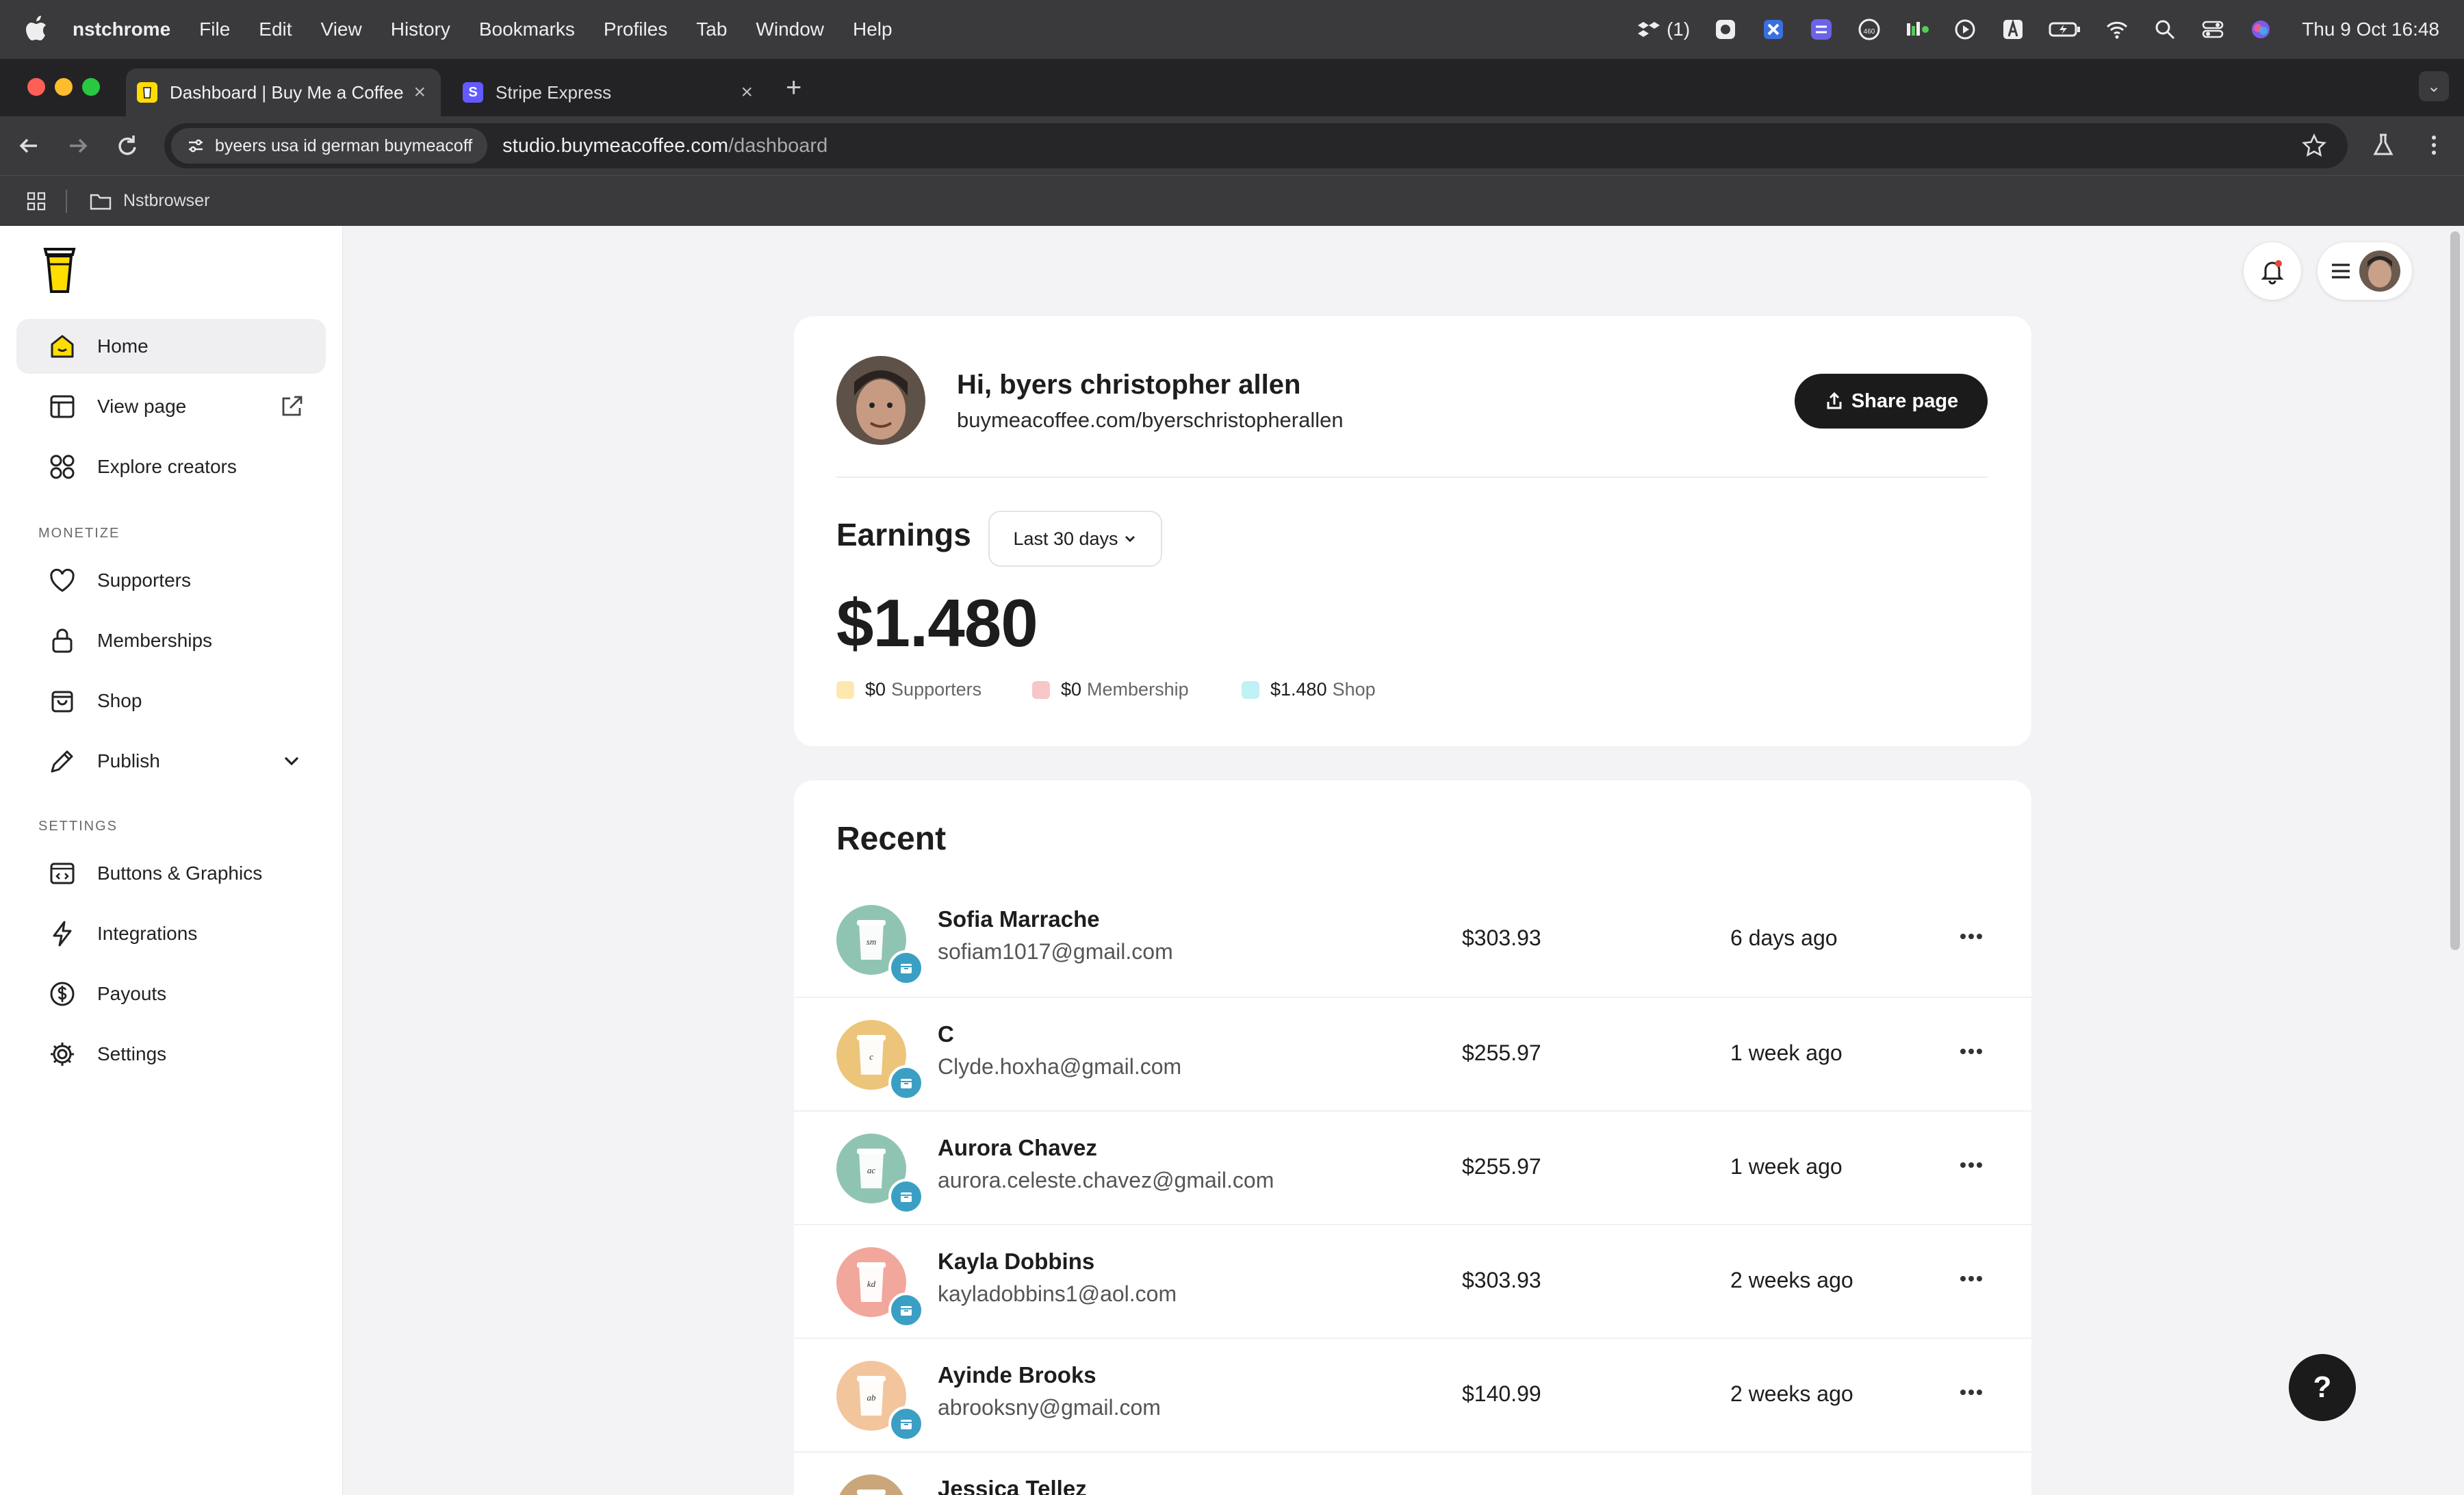  What do you see at coordinates (1412, 1473) in the screenshot?
I see `table-row: jt Jessica Tellez` at bounding box center [1412, 1473].